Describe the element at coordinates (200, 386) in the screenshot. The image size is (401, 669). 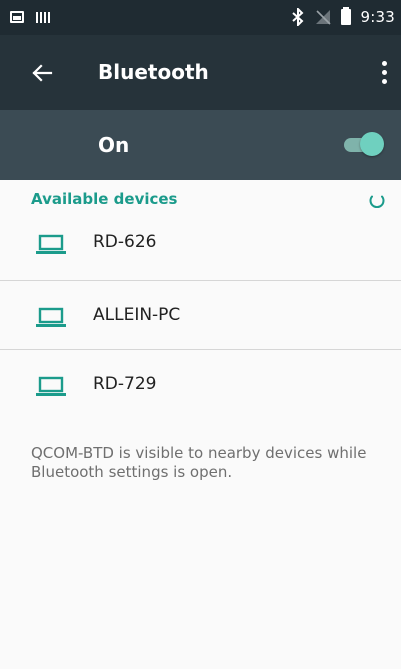
I see `device-row: RD-729` at that location.